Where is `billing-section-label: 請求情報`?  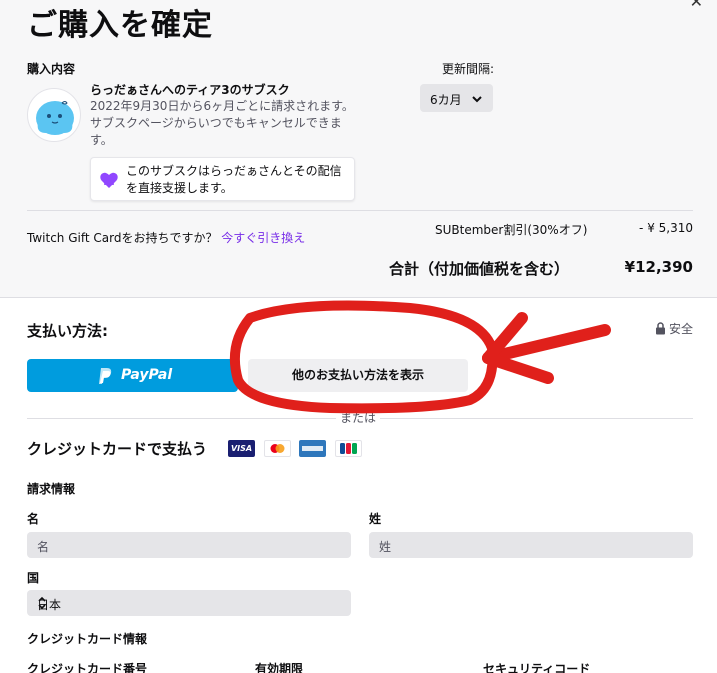
billing-section-label: 請求情報 is located at coordinates (51, 489).